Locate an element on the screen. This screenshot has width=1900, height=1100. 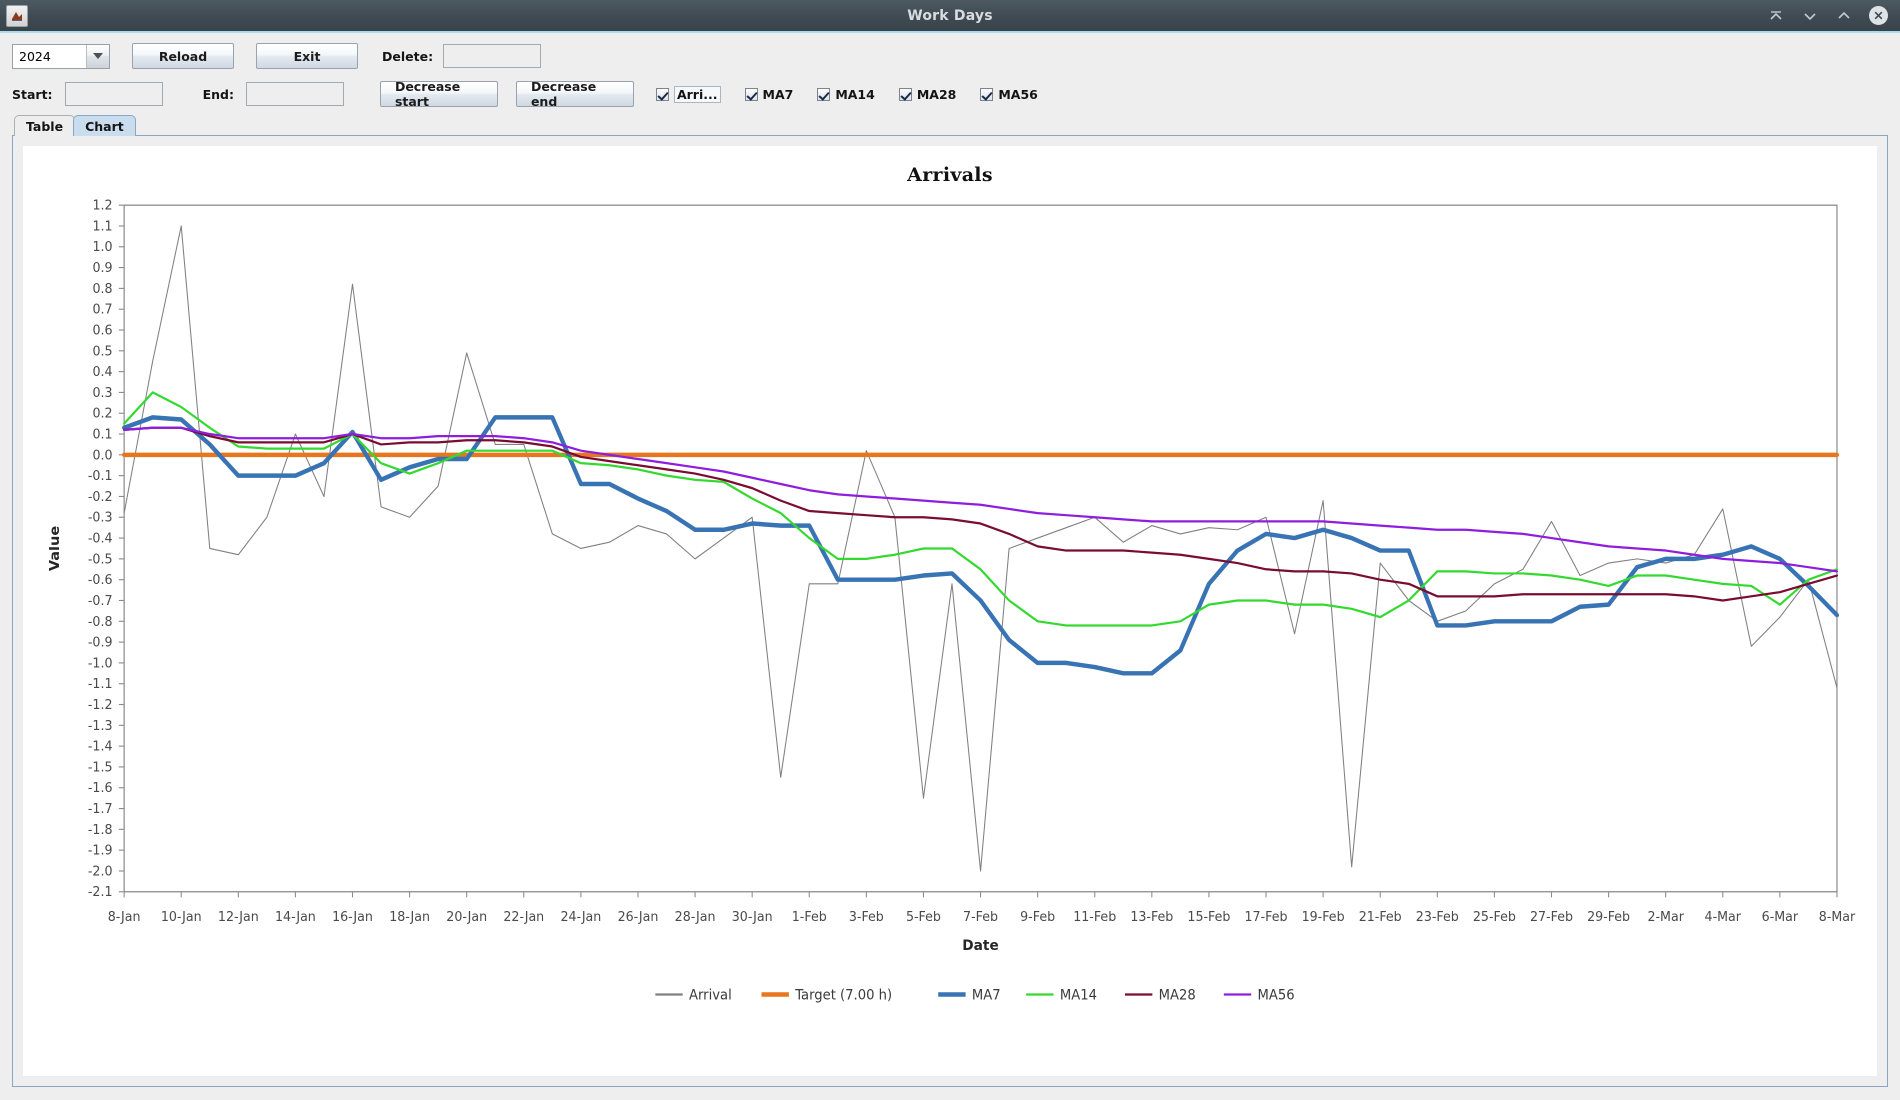
x-tick-label: 13-Feb is located at coordinates (1151, 916).